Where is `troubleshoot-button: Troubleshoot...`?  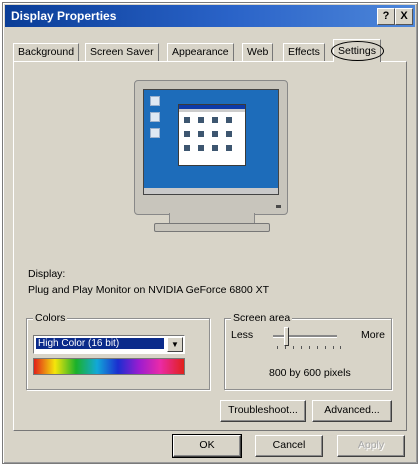 troubleshoot-button: Troubleshoot... is located at coordinates (263, 411).